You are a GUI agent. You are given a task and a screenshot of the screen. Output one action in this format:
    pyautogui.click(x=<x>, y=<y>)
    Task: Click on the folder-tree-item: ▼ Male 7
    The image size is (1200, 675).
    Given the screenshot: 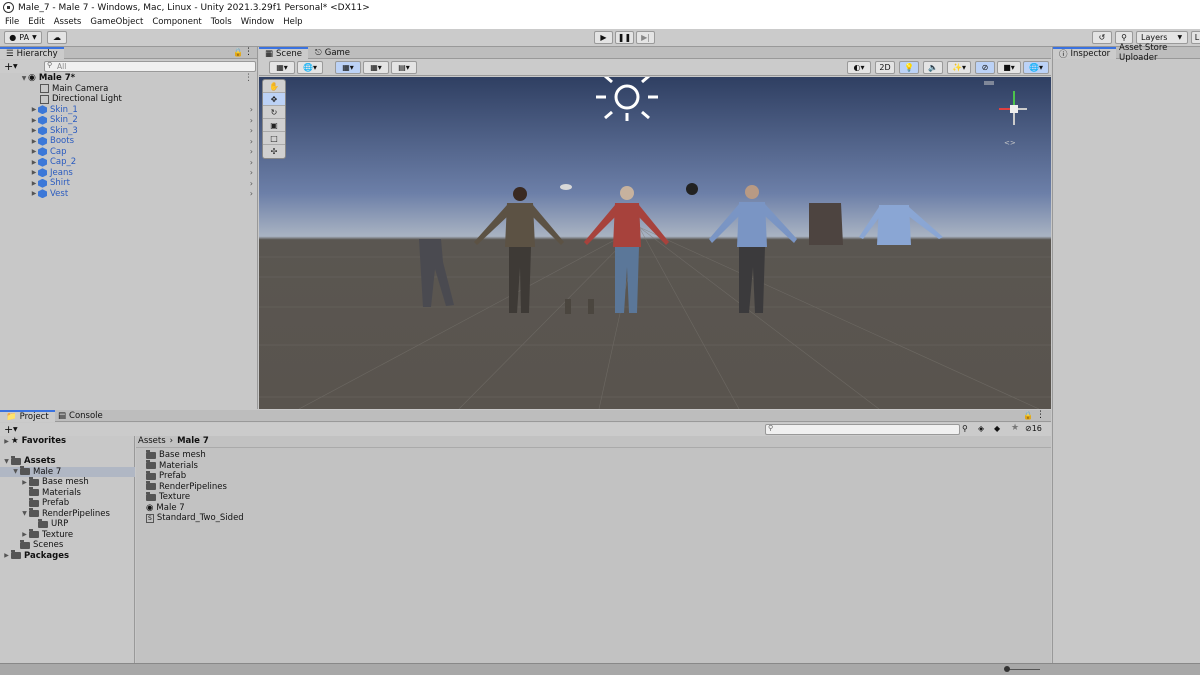 What is the action you would take?
    pyautogui.click(x=67, y=471)
    